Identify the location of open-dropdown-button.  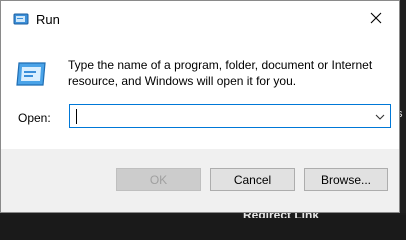
(380, 116).